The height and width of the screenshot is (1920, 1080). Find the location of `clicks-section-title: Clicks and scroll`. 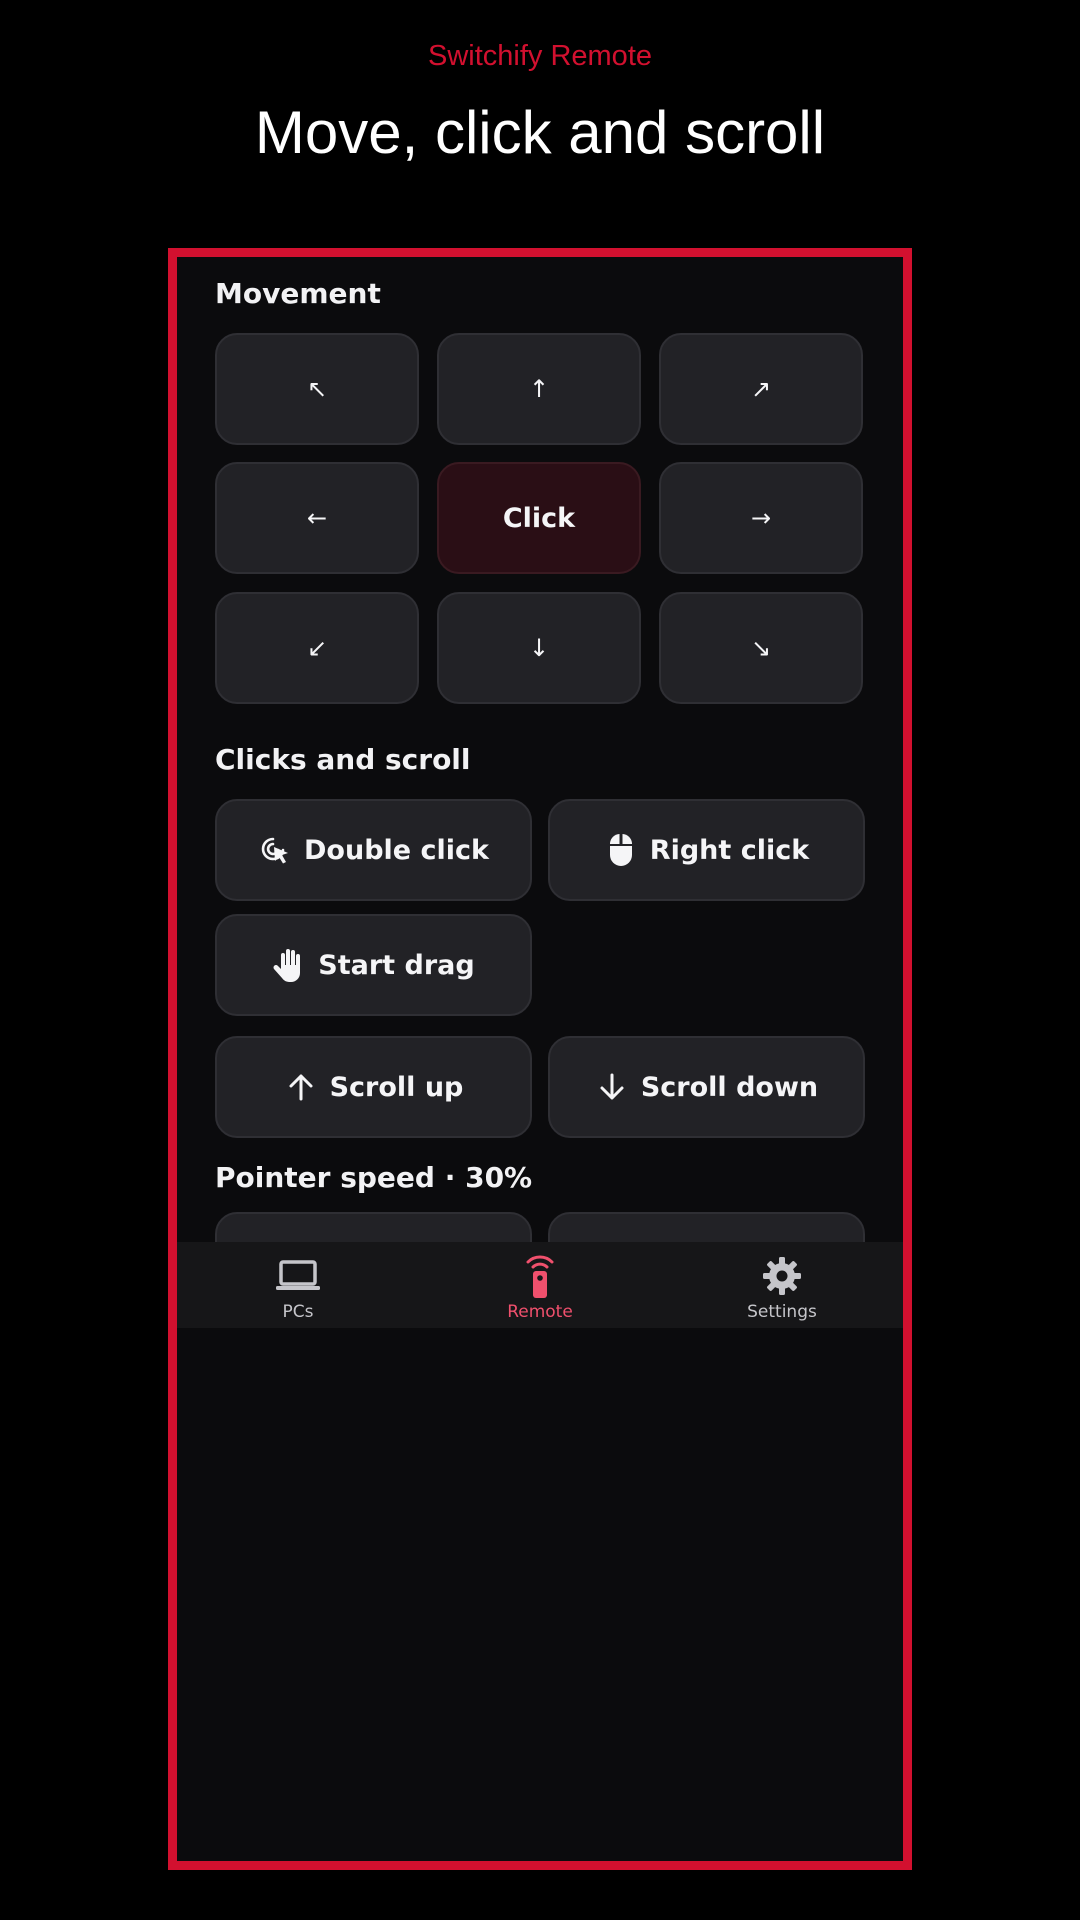

clicks-section-title: Clicks and scroll is located at coordinates (343, 759).